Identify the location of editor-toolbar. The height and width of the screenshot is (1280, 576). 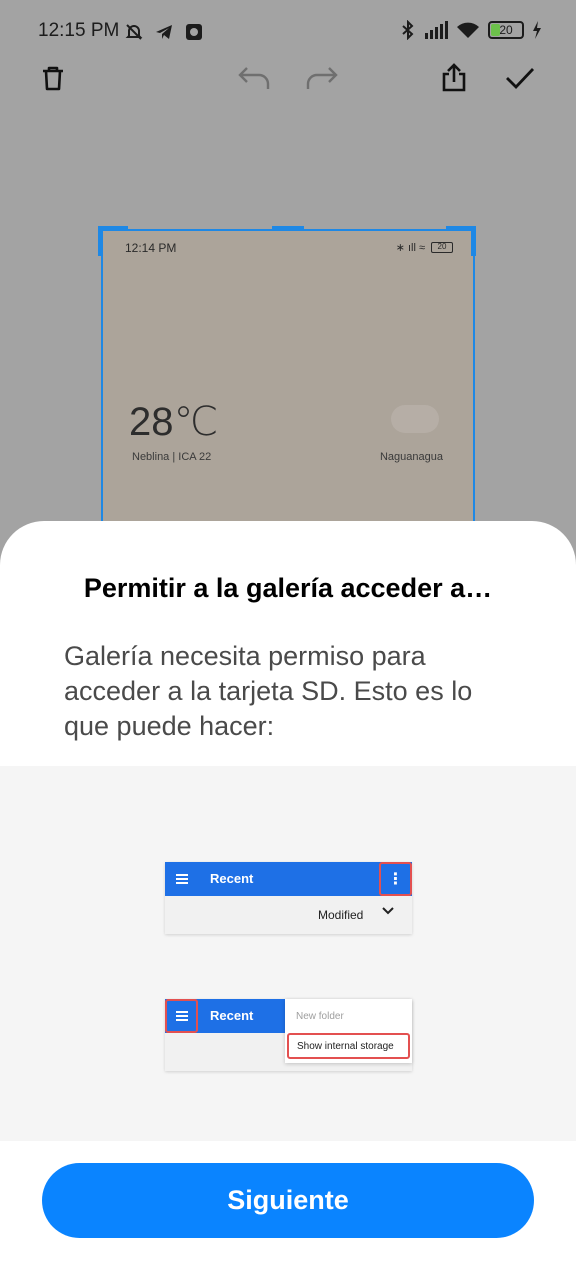
(288, 80).